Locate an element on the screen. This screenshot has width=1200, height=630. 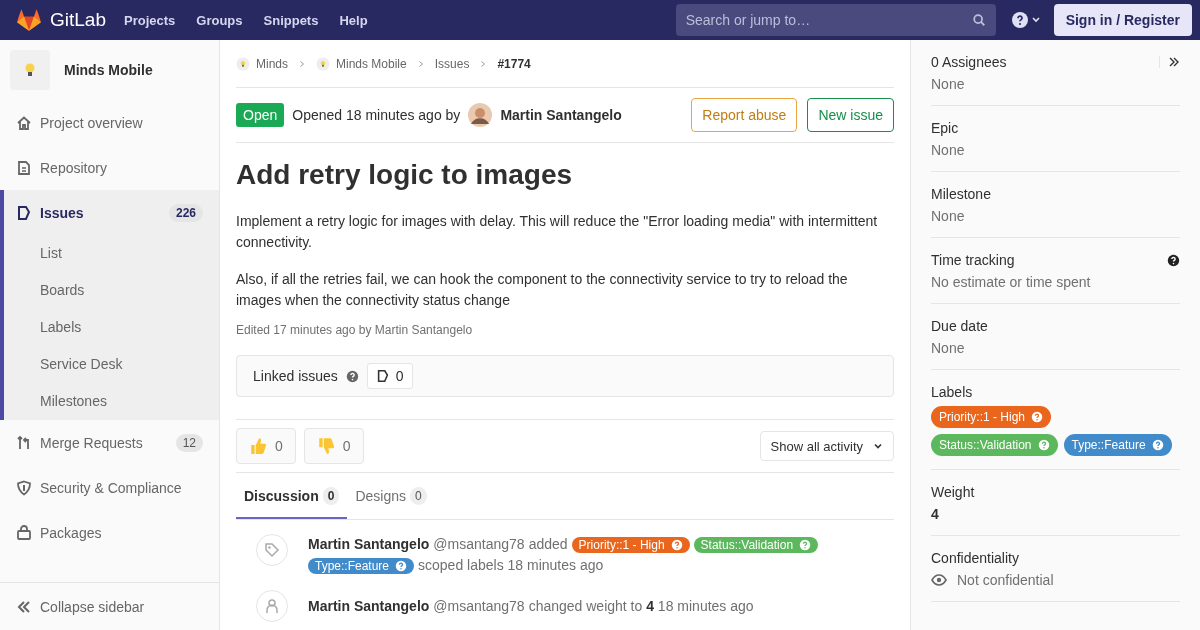
sidebar-item: Packages is located at coordinates (109, 532).